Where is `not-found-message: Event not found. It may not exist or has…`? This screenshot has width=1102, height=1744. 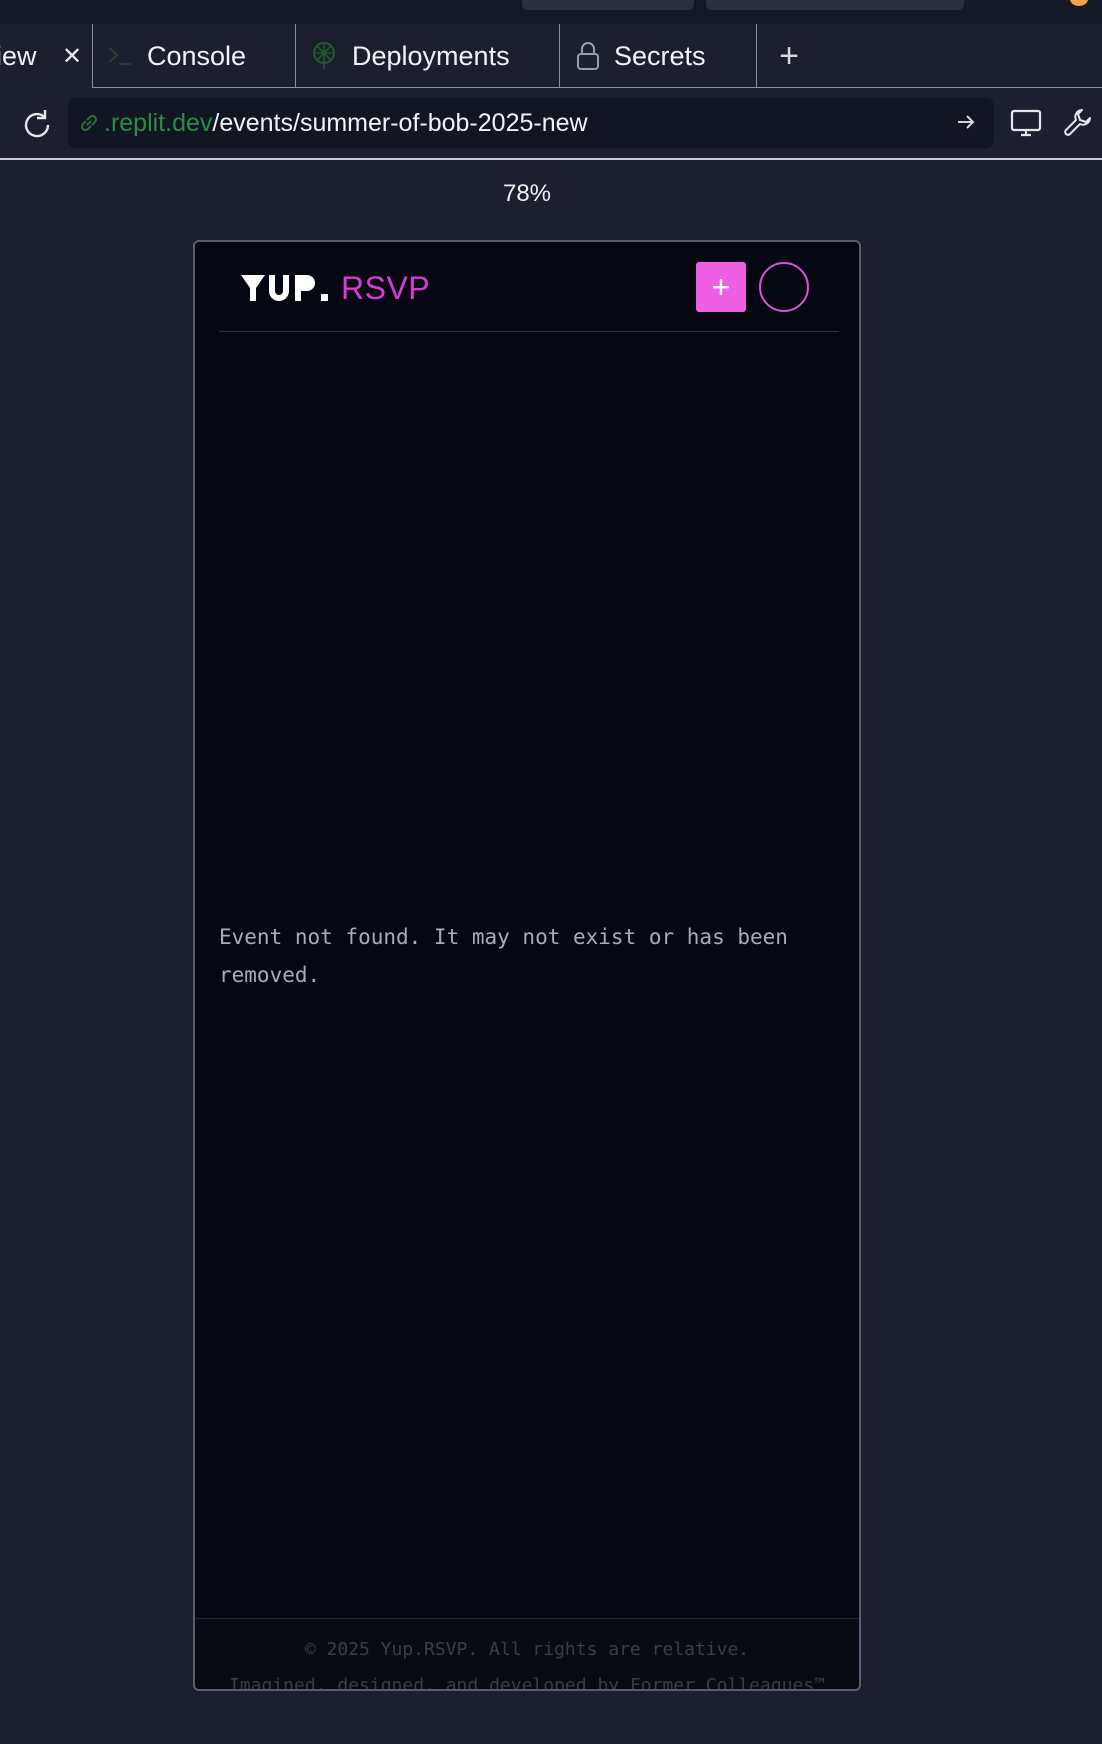
not-found-message: Event not found. It may not exist or has… is located at coordinates (503, 956).